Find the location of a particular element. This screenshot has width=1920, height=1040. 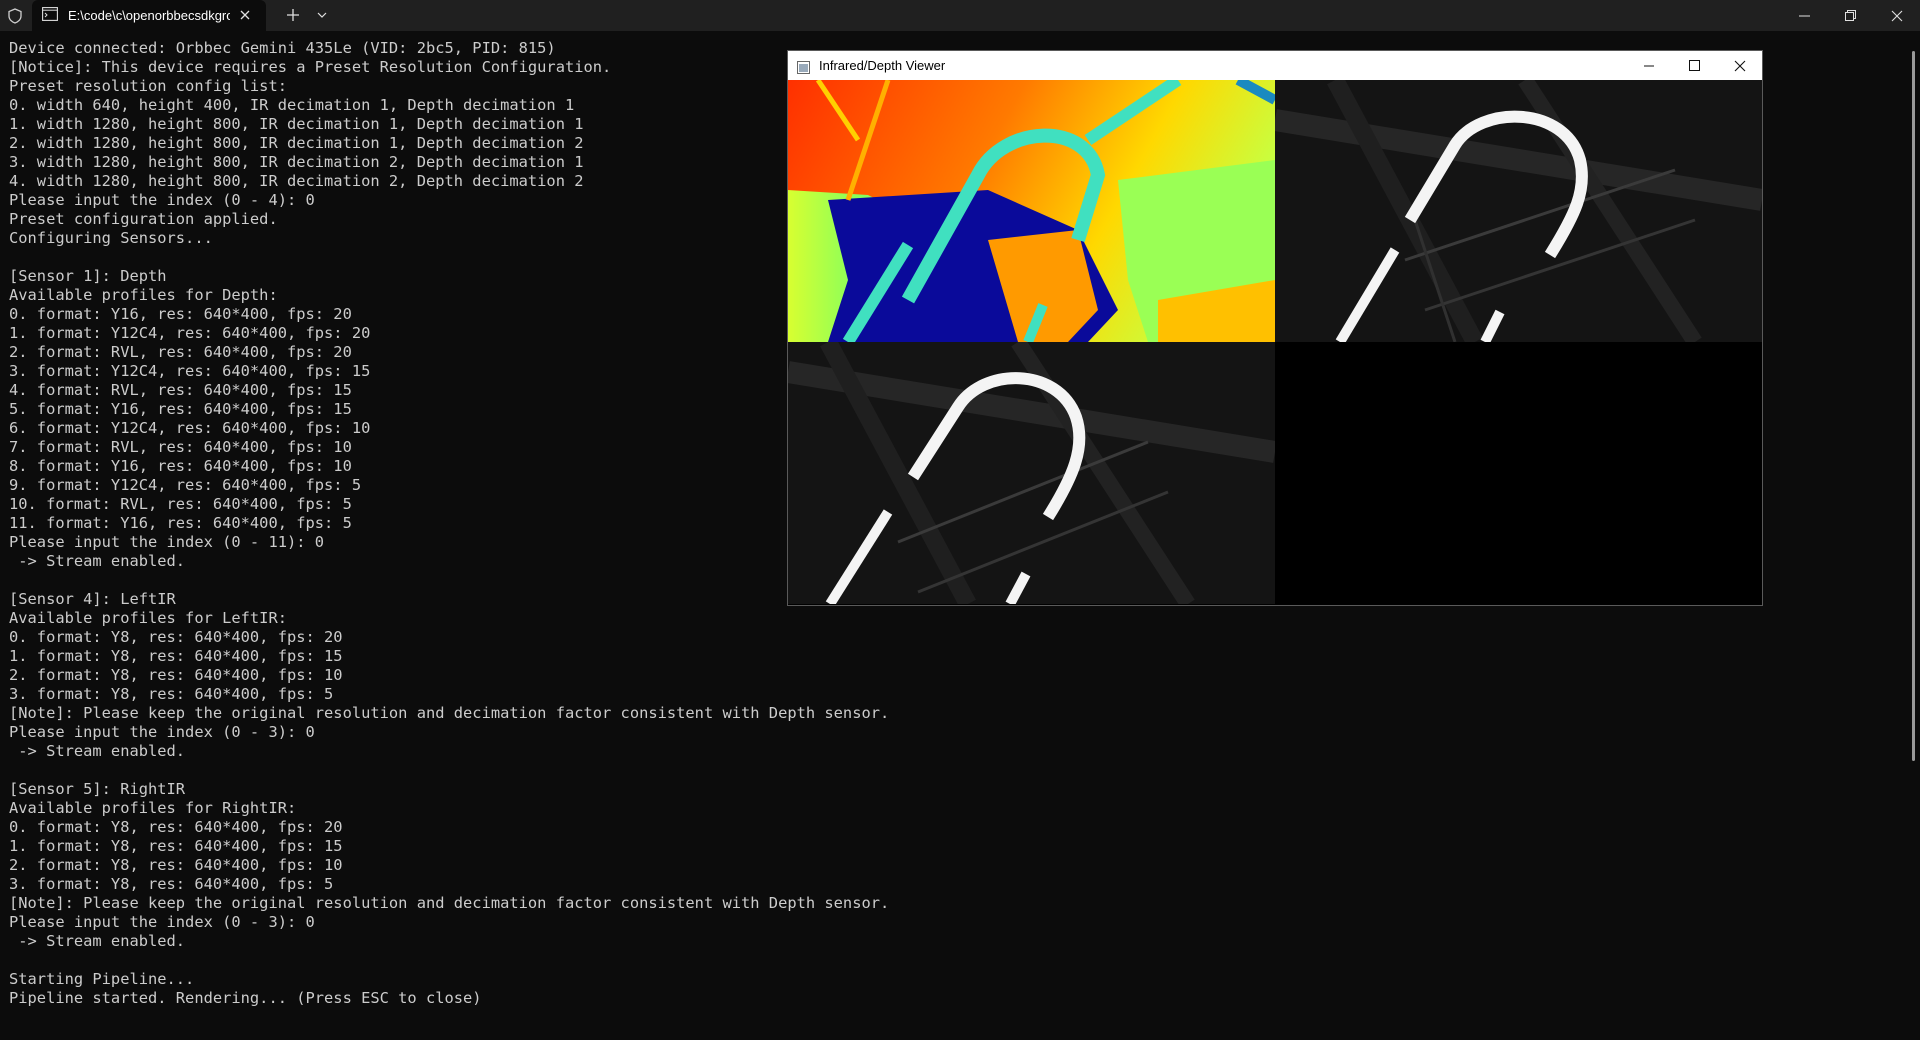

terminal-line: Available profiles for LeftIR: is located at coordinates (148, 618).